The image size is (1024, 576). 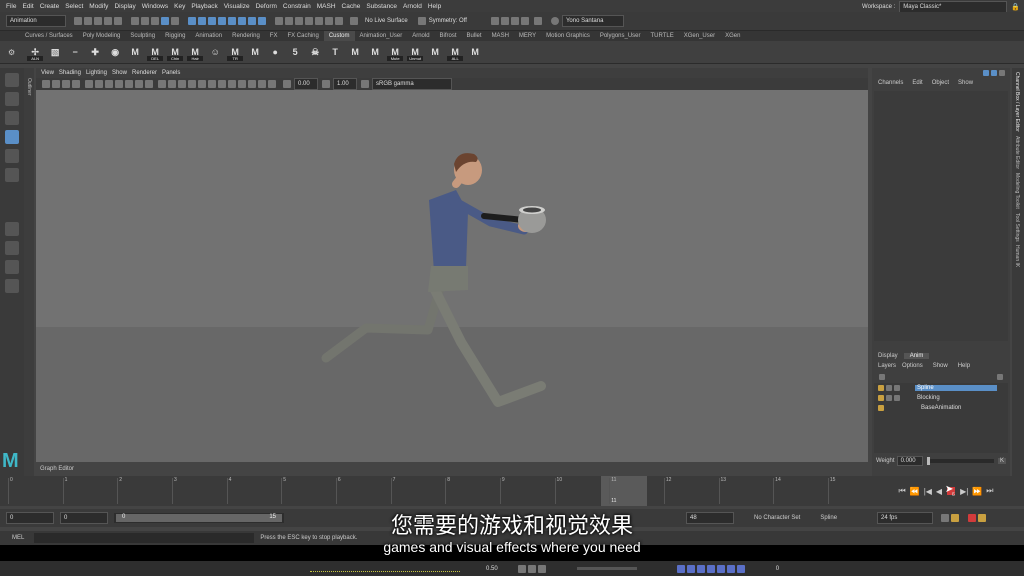 I want to click on shelf-tab: XGen, so click(x=732, y=36).